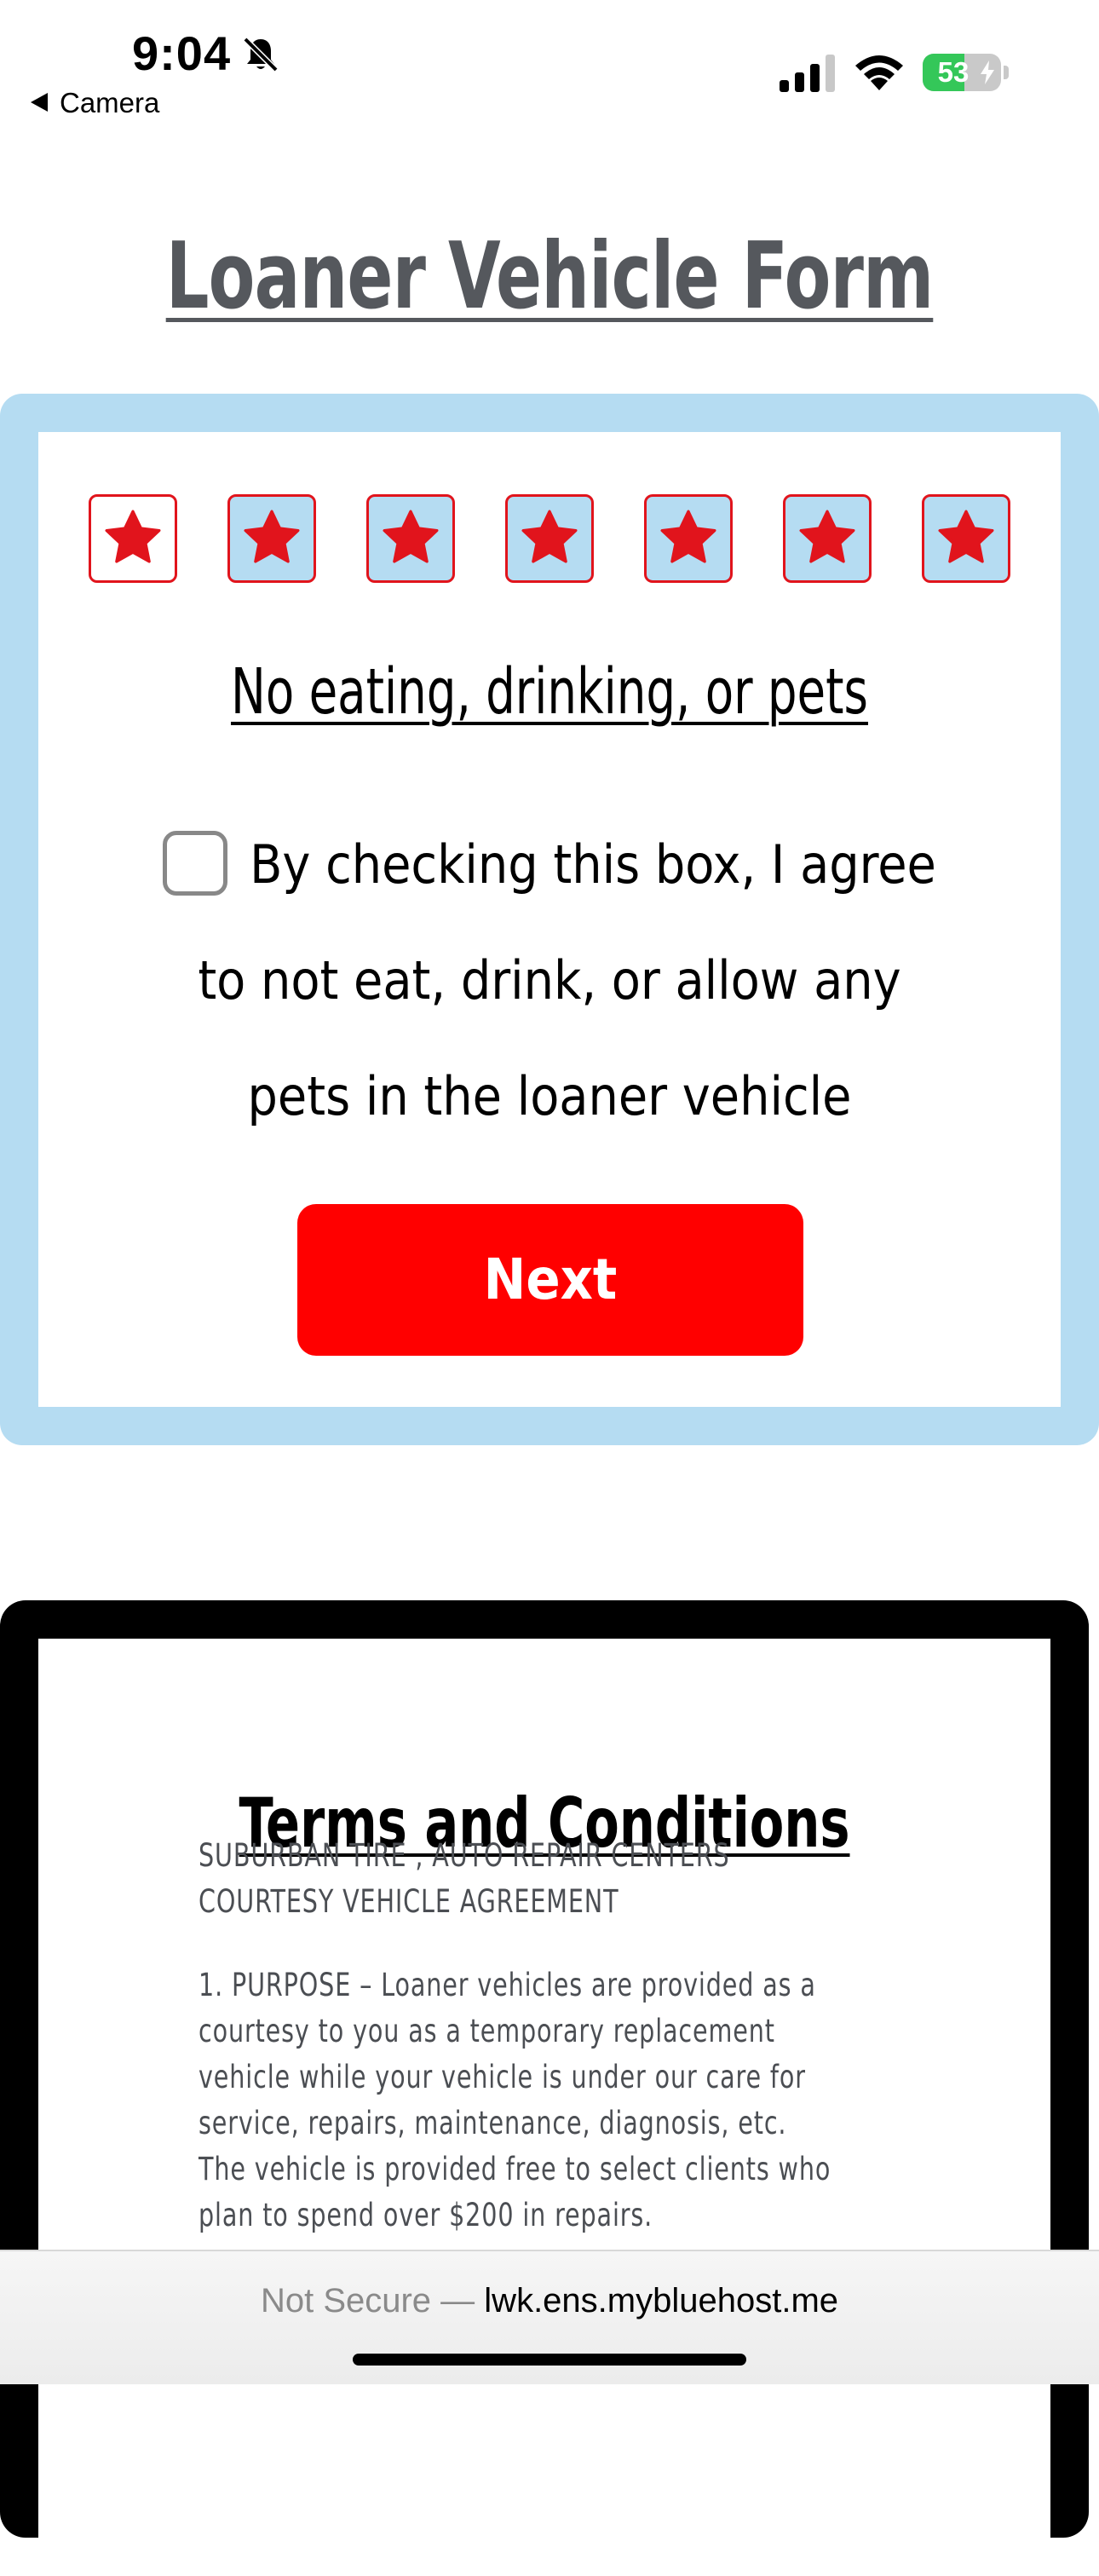 The image size is (1099, 2576). Describe the element at coordinates (549, 692) in the screenshot. I see `rule-heading: No eating, drinking, or pets` at that location.